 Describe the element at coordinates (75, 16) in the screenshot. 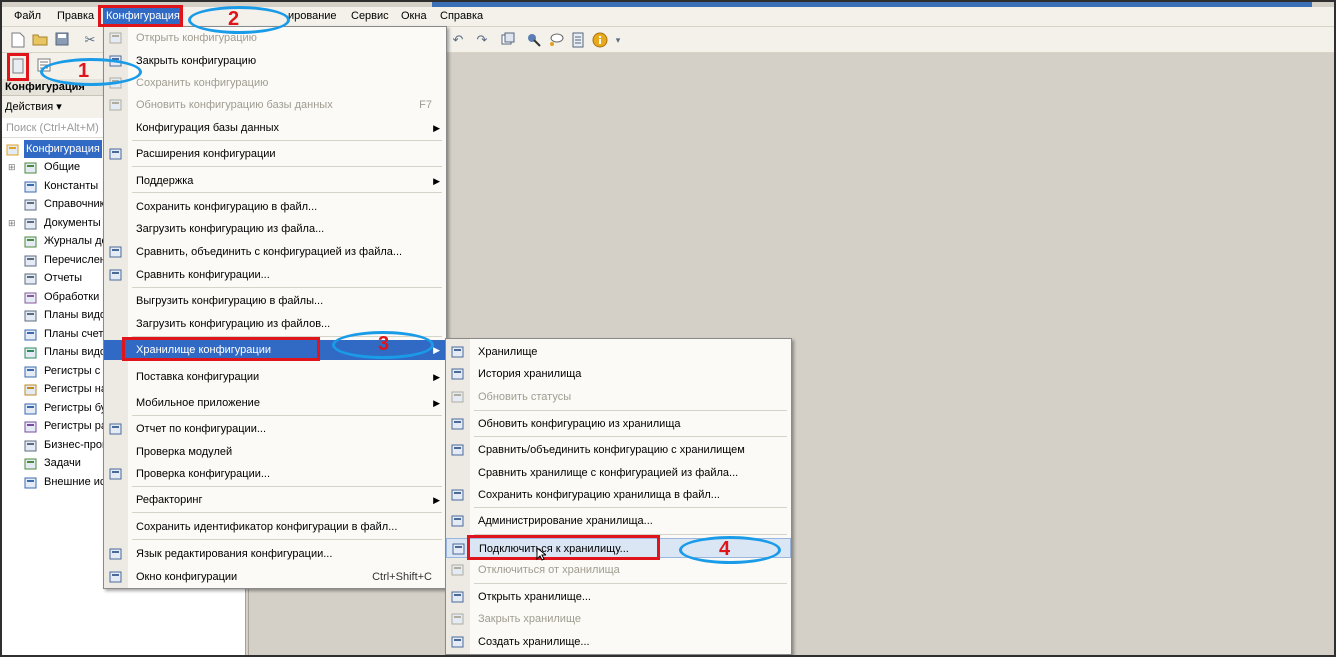

I see `menu-edit: Правка` at that location.